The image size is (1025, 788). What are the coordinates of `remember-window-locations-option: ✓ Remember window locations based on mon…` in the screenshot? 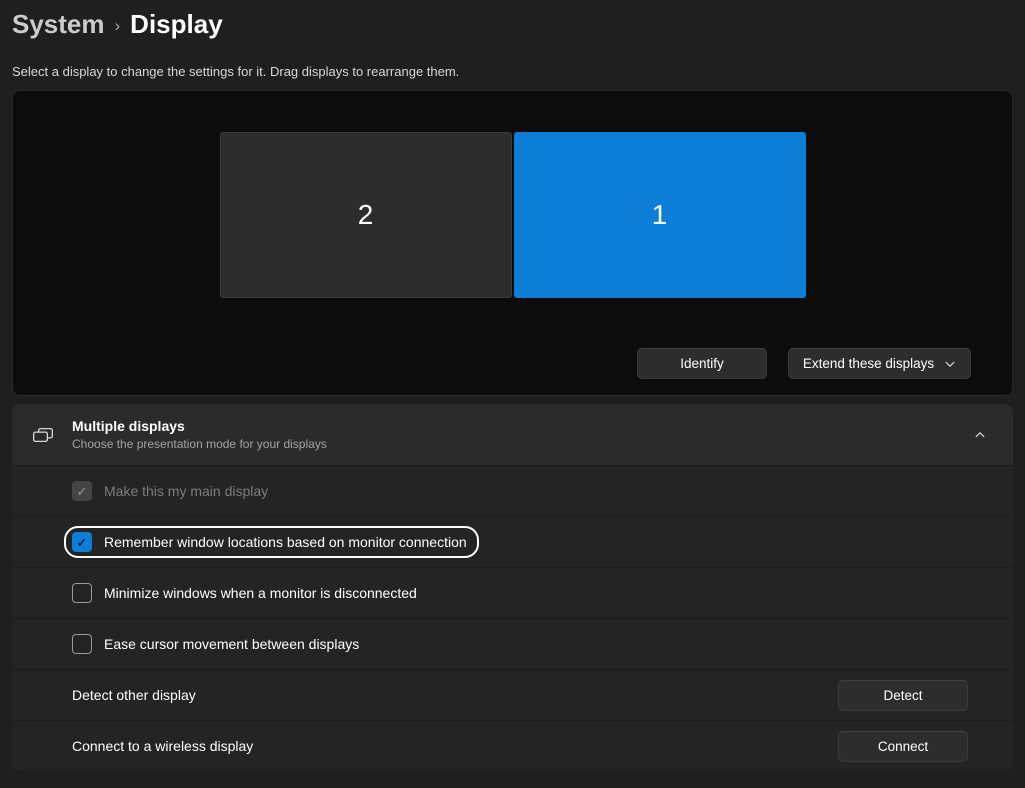 It's located at (271, 542).